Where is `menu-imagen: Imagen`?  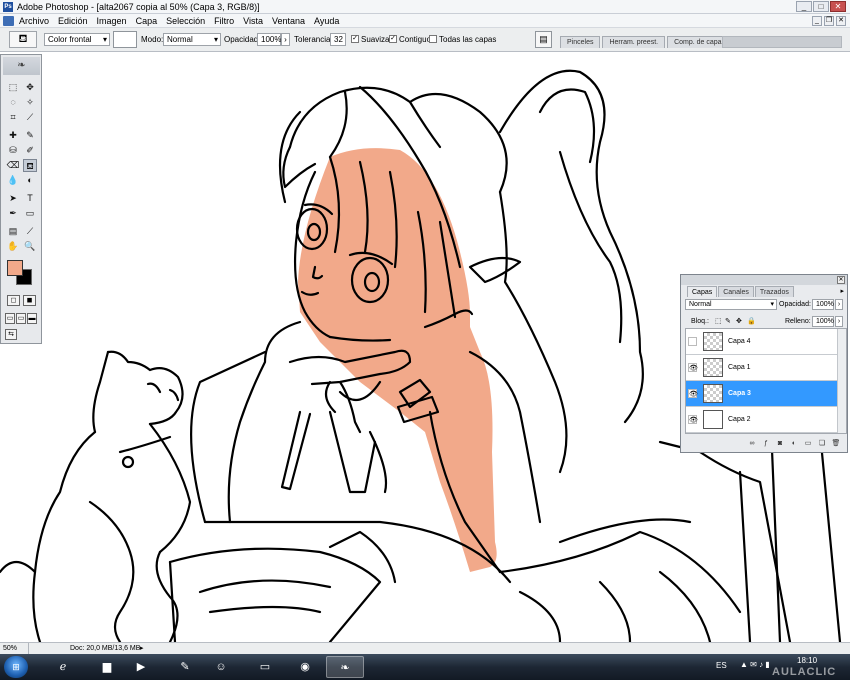
menu-imagen: Imagen is located at coordinates (112, 21).